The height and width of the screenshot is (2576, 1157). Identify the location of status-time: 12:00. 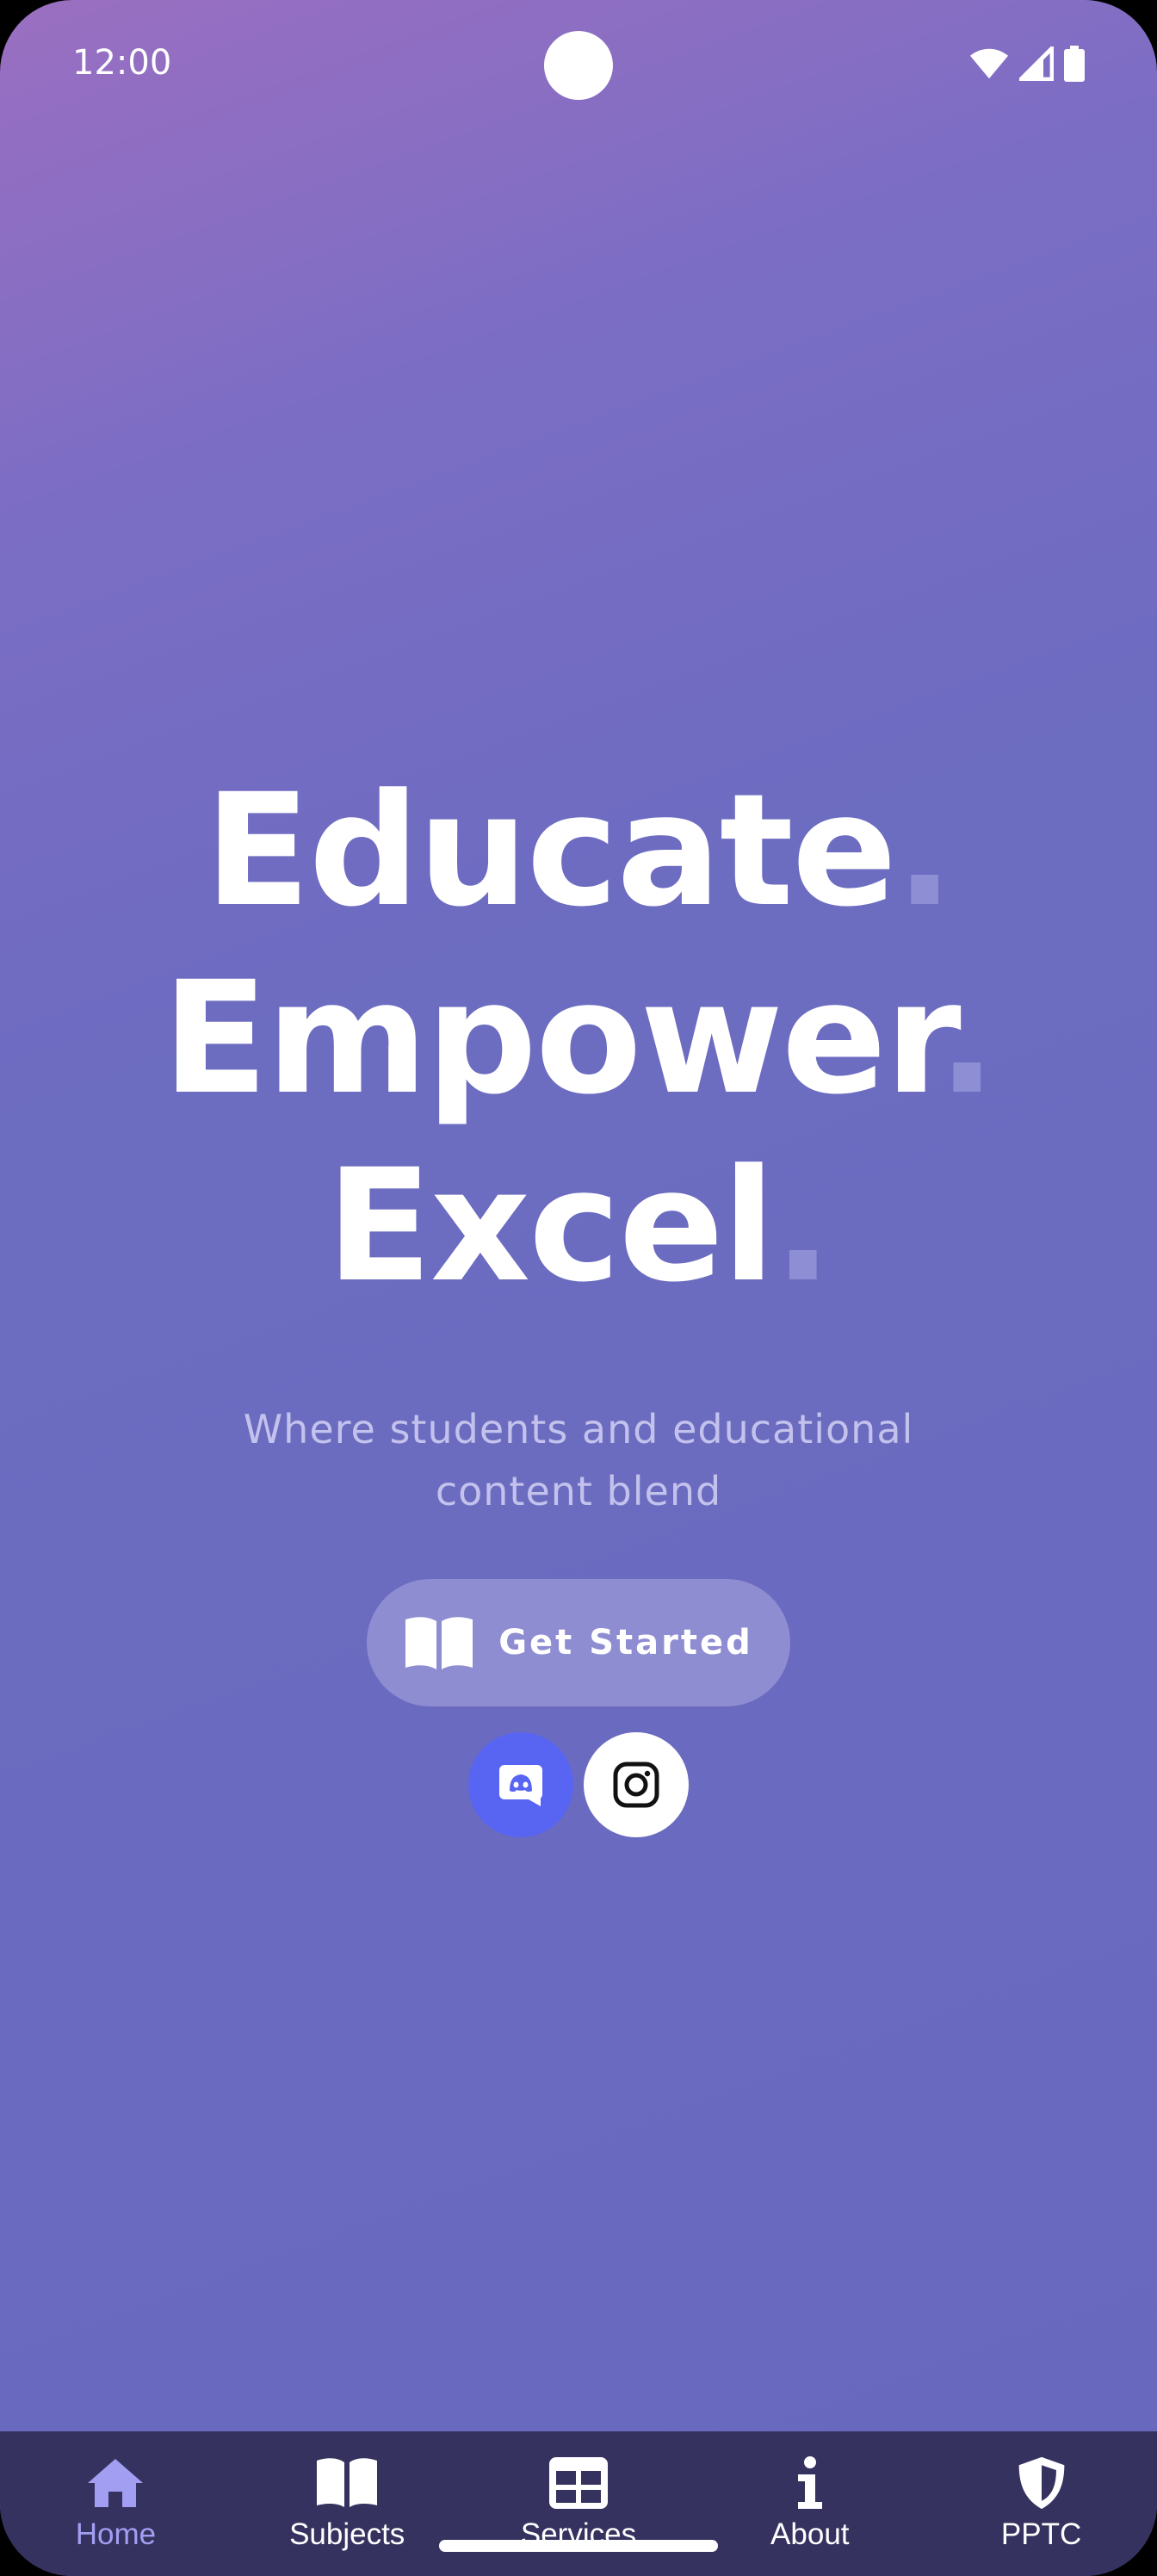
(122, 63).